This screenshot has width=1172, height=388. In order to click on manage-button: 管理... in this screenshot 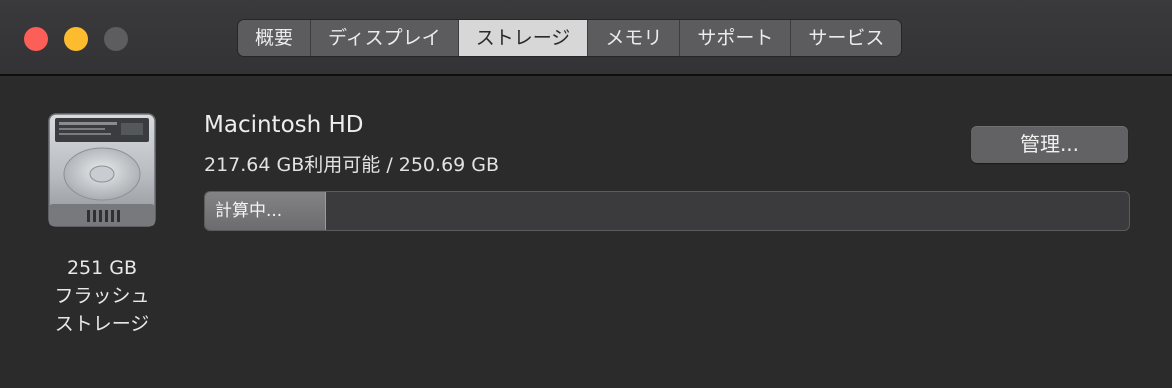, I will do `click(1049, 144)`.